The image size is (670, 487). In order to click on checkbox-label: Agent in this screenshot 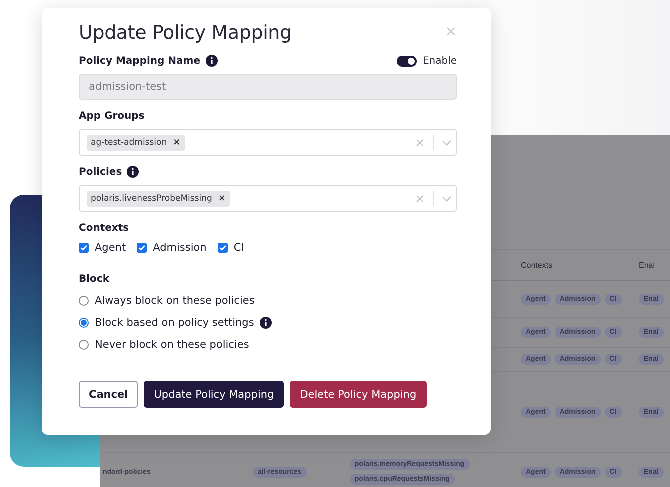, I will do `click(110, 248)`.